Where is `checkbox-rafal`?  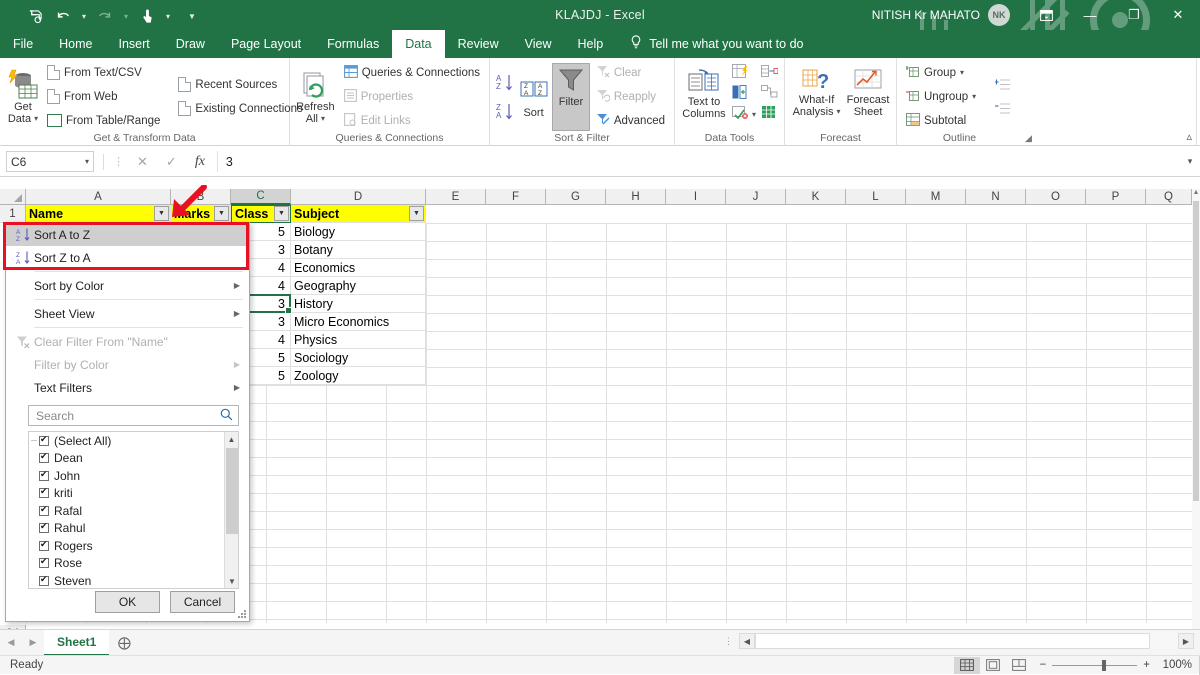
checkbox-rafal is located at coordinates (44, 510).